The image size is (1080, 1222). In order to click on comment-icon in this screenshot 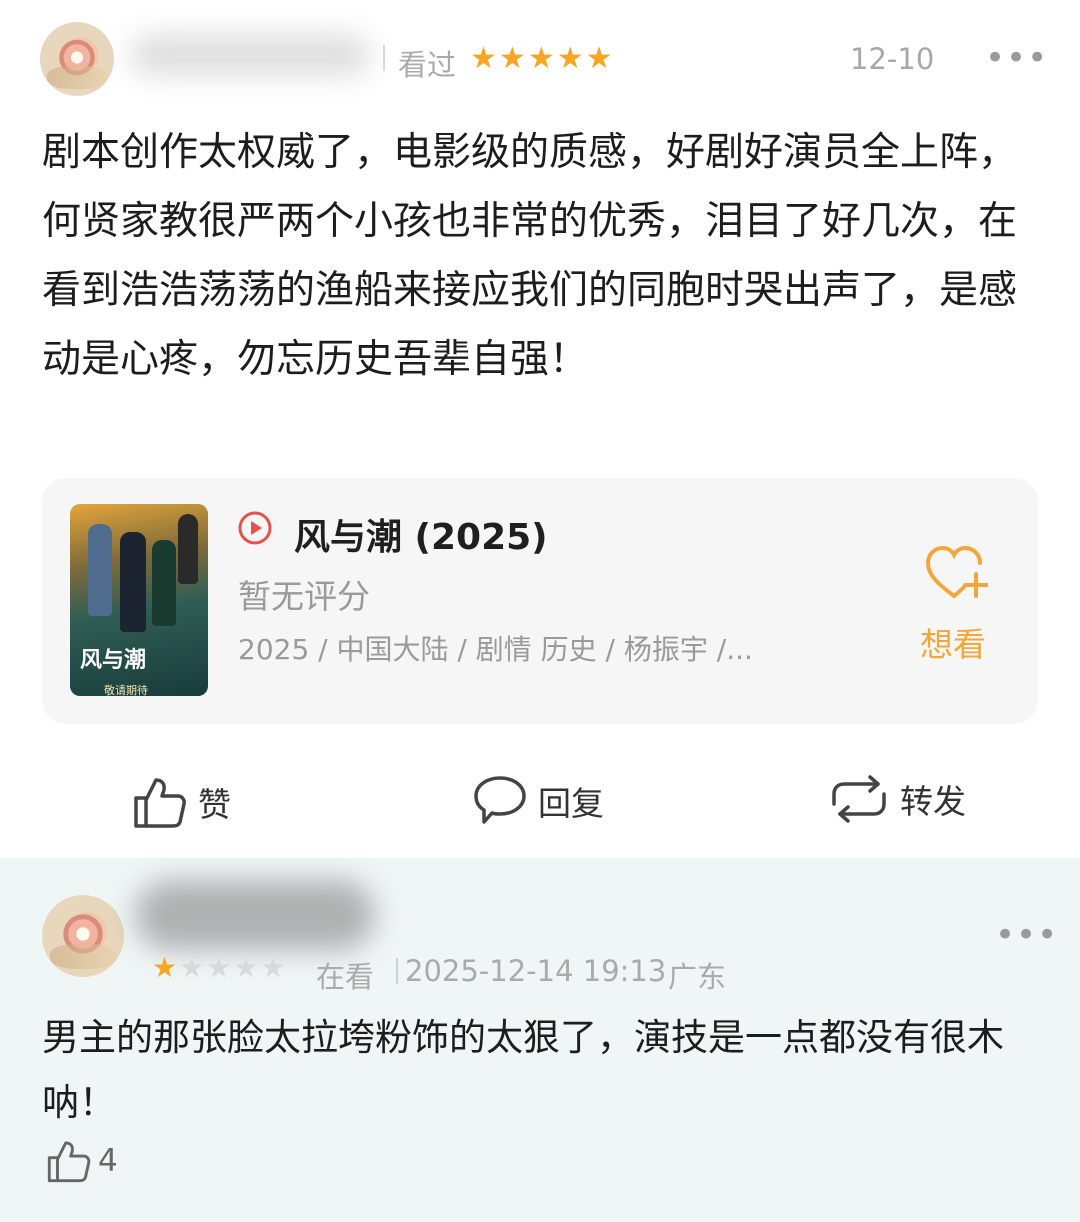, I will do `click(500, 800)`.